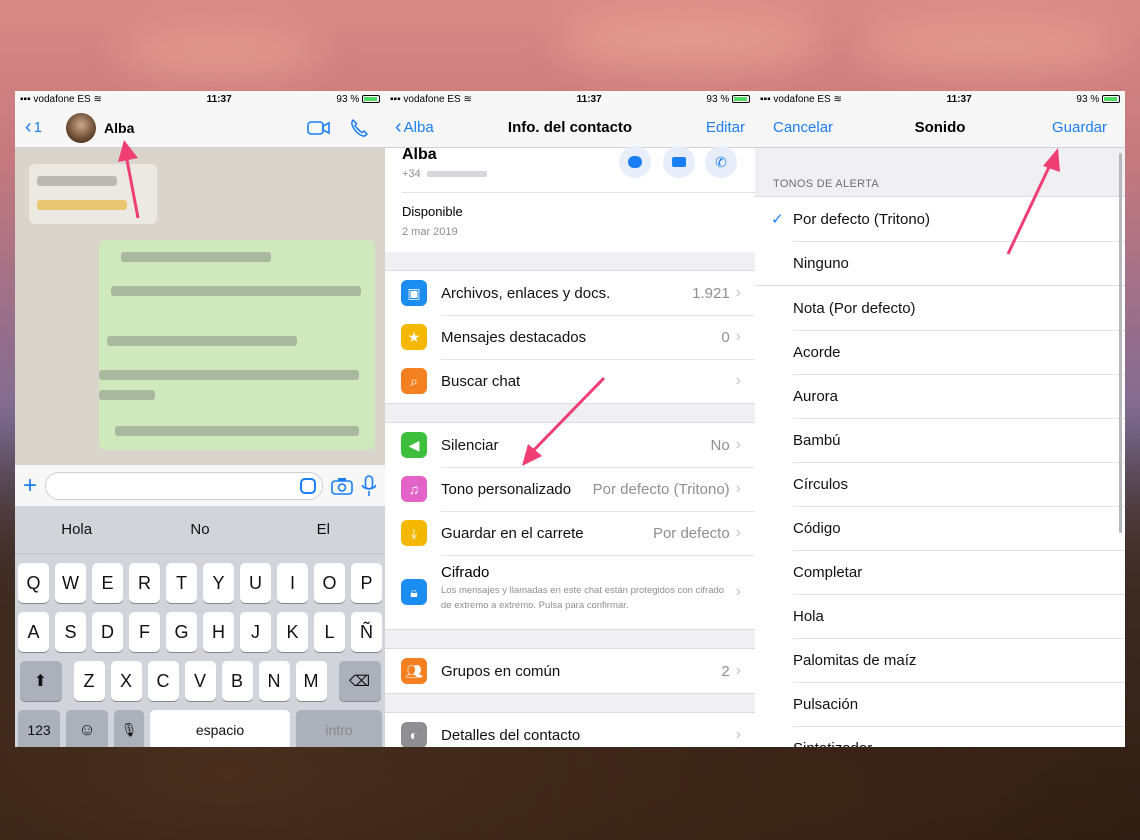  What do you see at coordinates (30, 486) in the screenshot?
I see `add-attachment-icon: +` at bounding box center [30, 486].